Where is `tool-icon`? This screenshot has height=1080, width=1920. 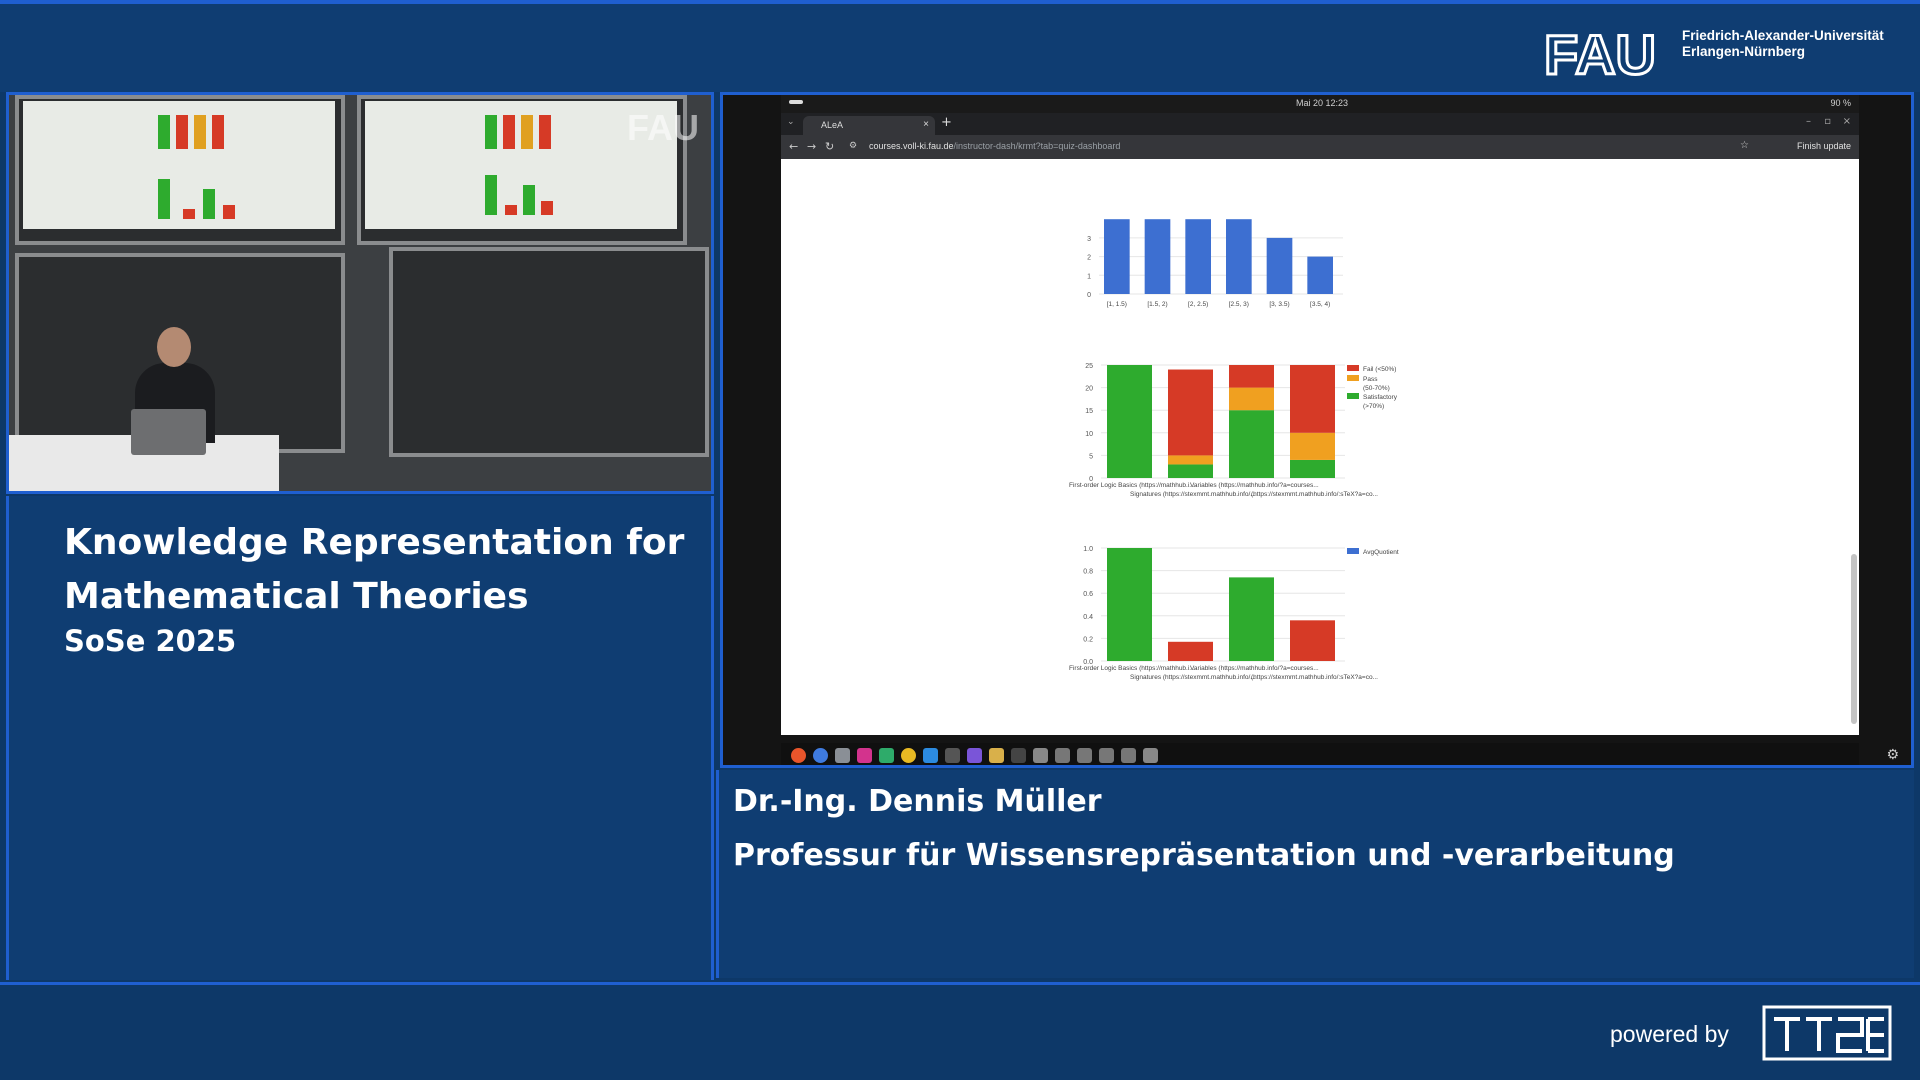
tool-icon is located at coordinates (952, 755).